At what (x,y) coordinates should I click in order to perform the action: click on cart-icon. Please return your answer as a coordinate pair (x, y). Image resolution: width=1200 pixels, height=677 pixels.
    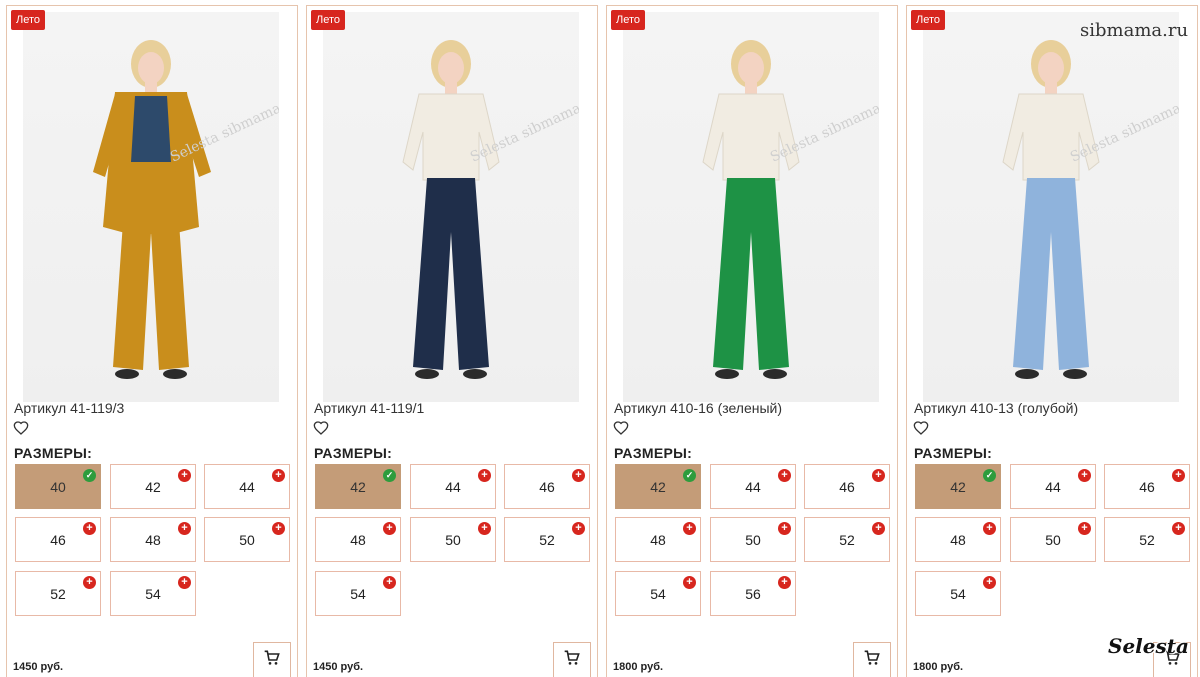
    Looking at the image, I should click on (572, 660).